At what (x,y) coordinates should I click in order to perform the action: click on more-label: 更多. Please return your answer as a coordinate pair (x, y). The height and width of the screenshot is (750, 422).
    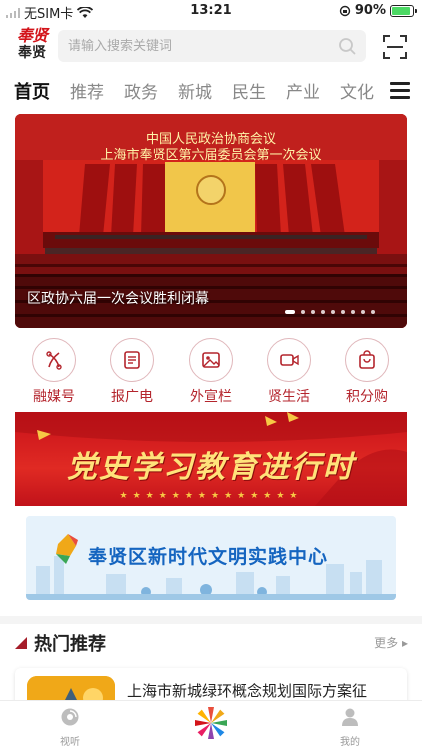
    Looking at the image, I should click on (386, 643).